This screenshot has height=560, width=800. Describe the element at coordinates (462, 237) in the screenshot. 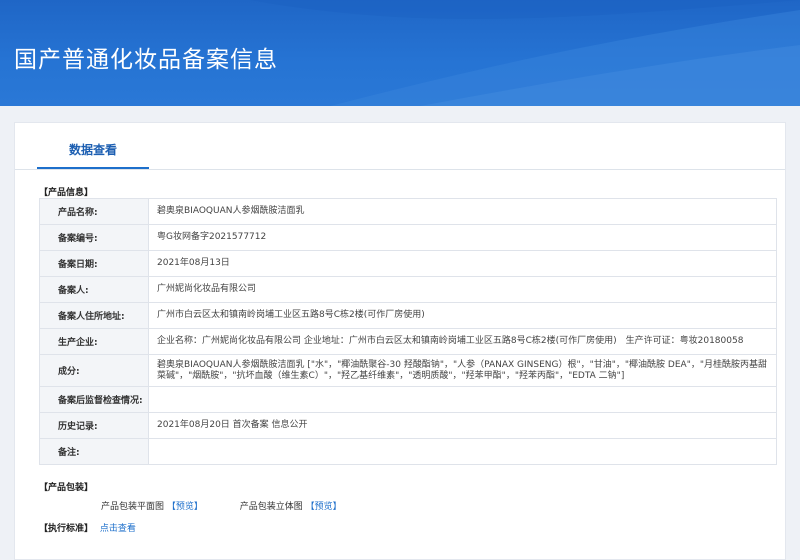

I see `filing-number-value: 粤G妆网备字2021577712` at that location.